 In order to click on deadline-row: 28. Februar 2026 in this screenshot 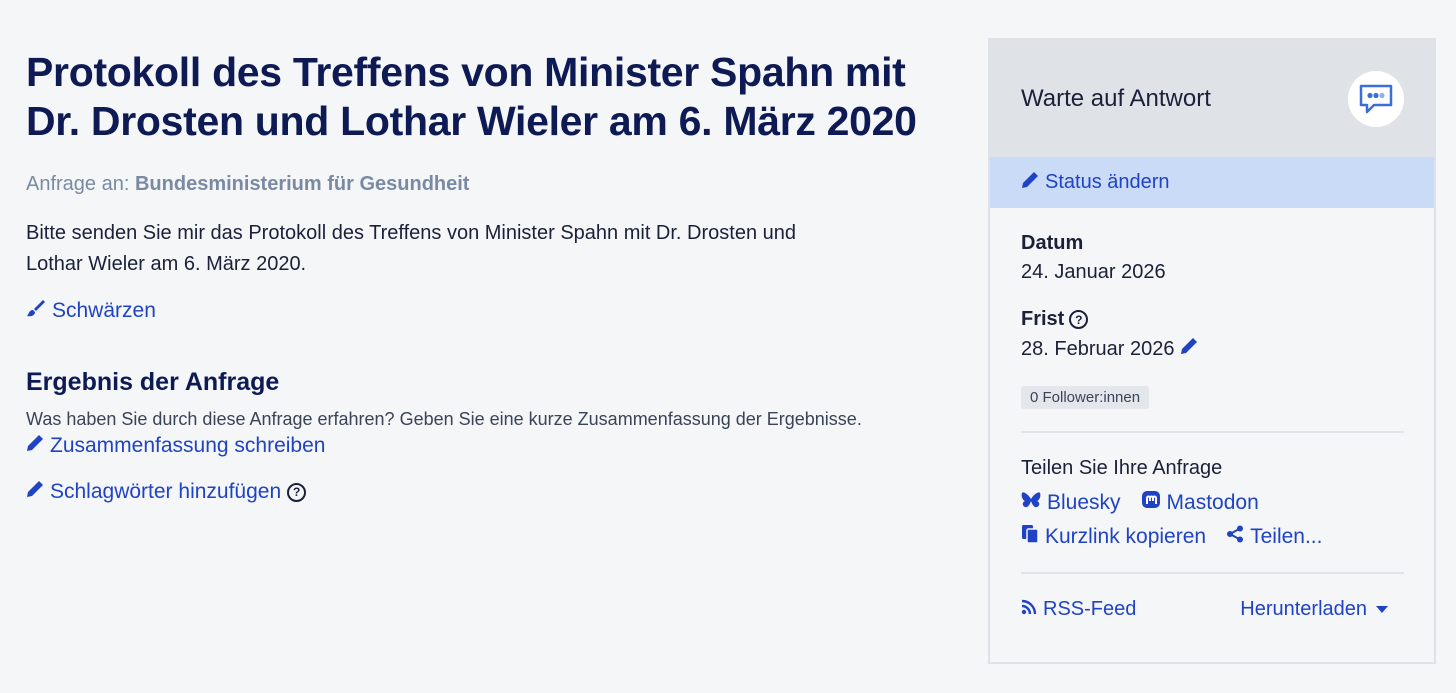, I will do `click(1212, 349)`.